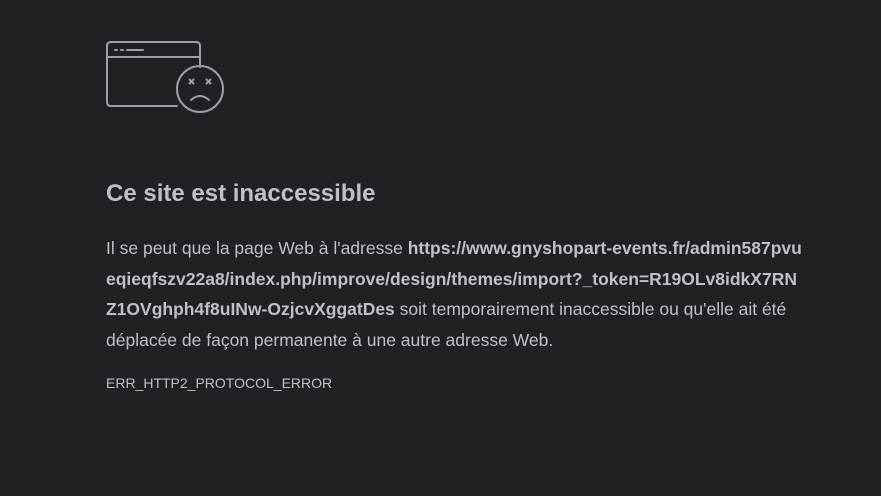 The width and height of the screenshot is (881, 496). Describe the element at coordinates (165, 78) in the screenshot. I see `sad-browser-window-icon` at that location.